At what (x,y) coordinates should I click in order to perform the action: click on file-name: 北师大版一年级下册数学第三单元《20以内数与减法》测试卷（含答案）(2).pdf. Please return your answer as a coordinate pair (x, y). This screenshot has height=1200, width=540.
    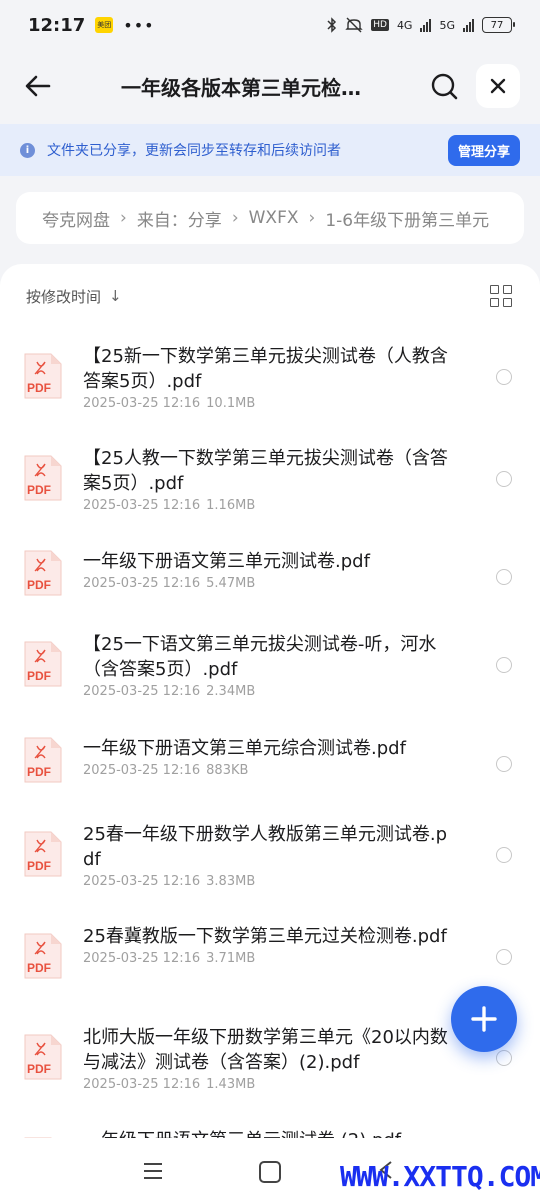
    Looking at the image, I should click on (265, 1050).